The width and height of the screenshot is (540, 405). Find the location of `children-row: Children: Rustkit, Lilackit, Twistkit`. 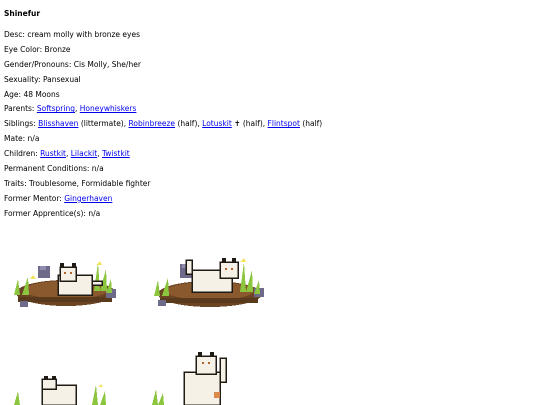

children-row: Children: Rustkit, Lilackit, Twistkit is located at coordinates (269, 154).